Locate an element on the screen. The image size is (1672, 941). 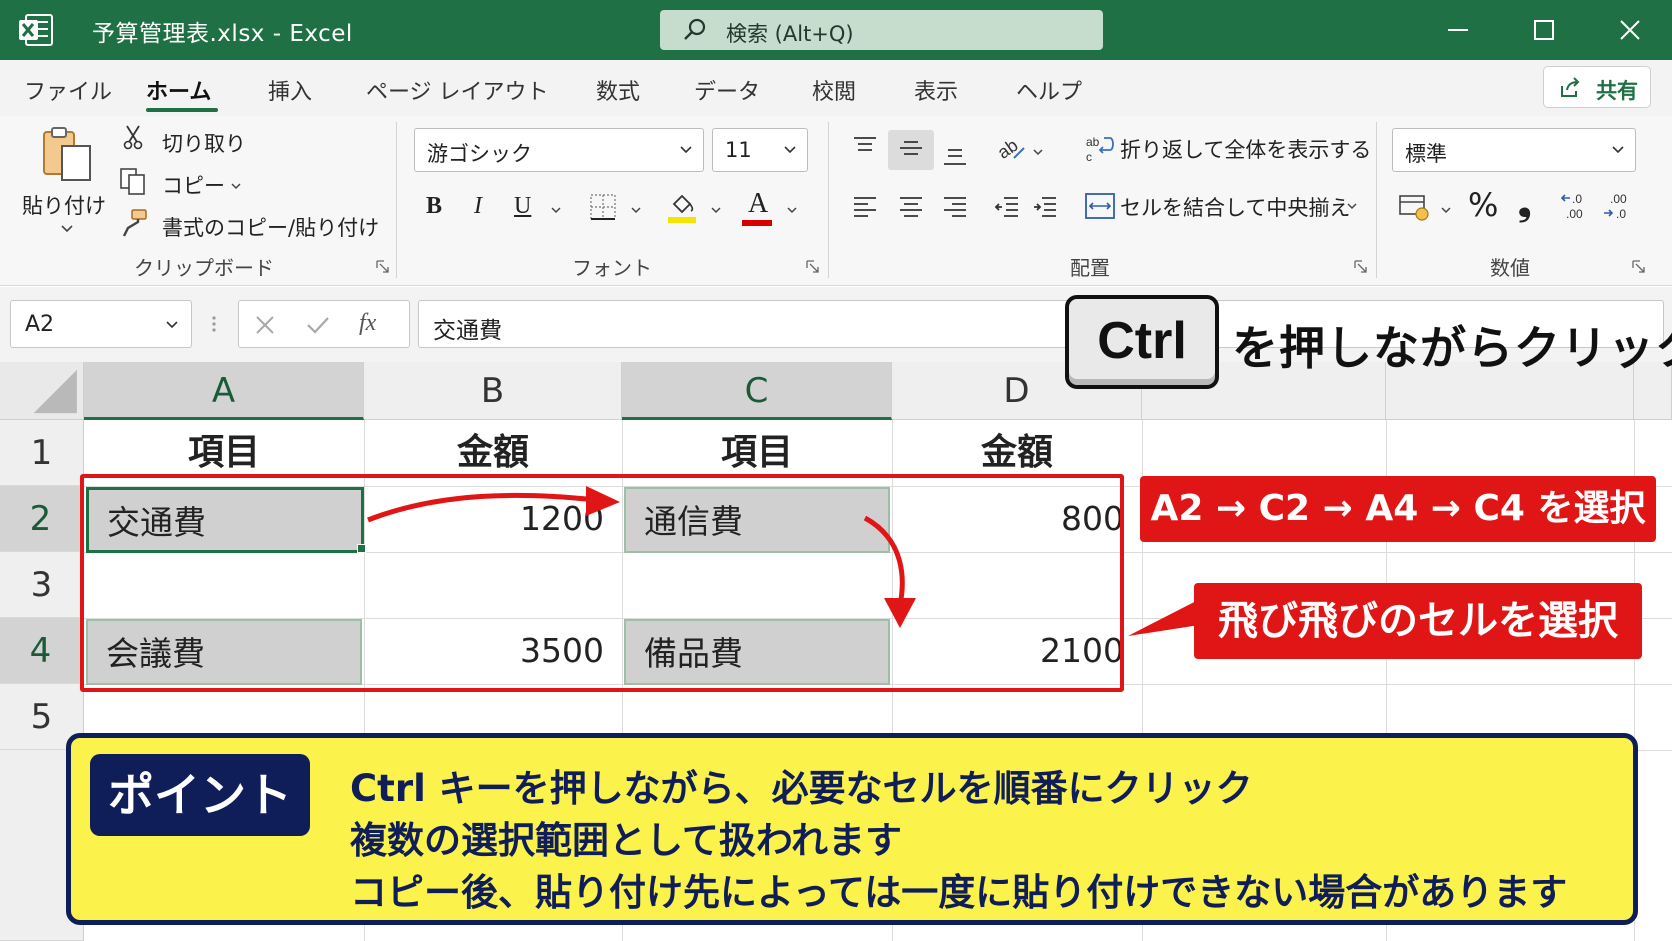
number-format-value: 標準 is located at coordinates (1426, 154).